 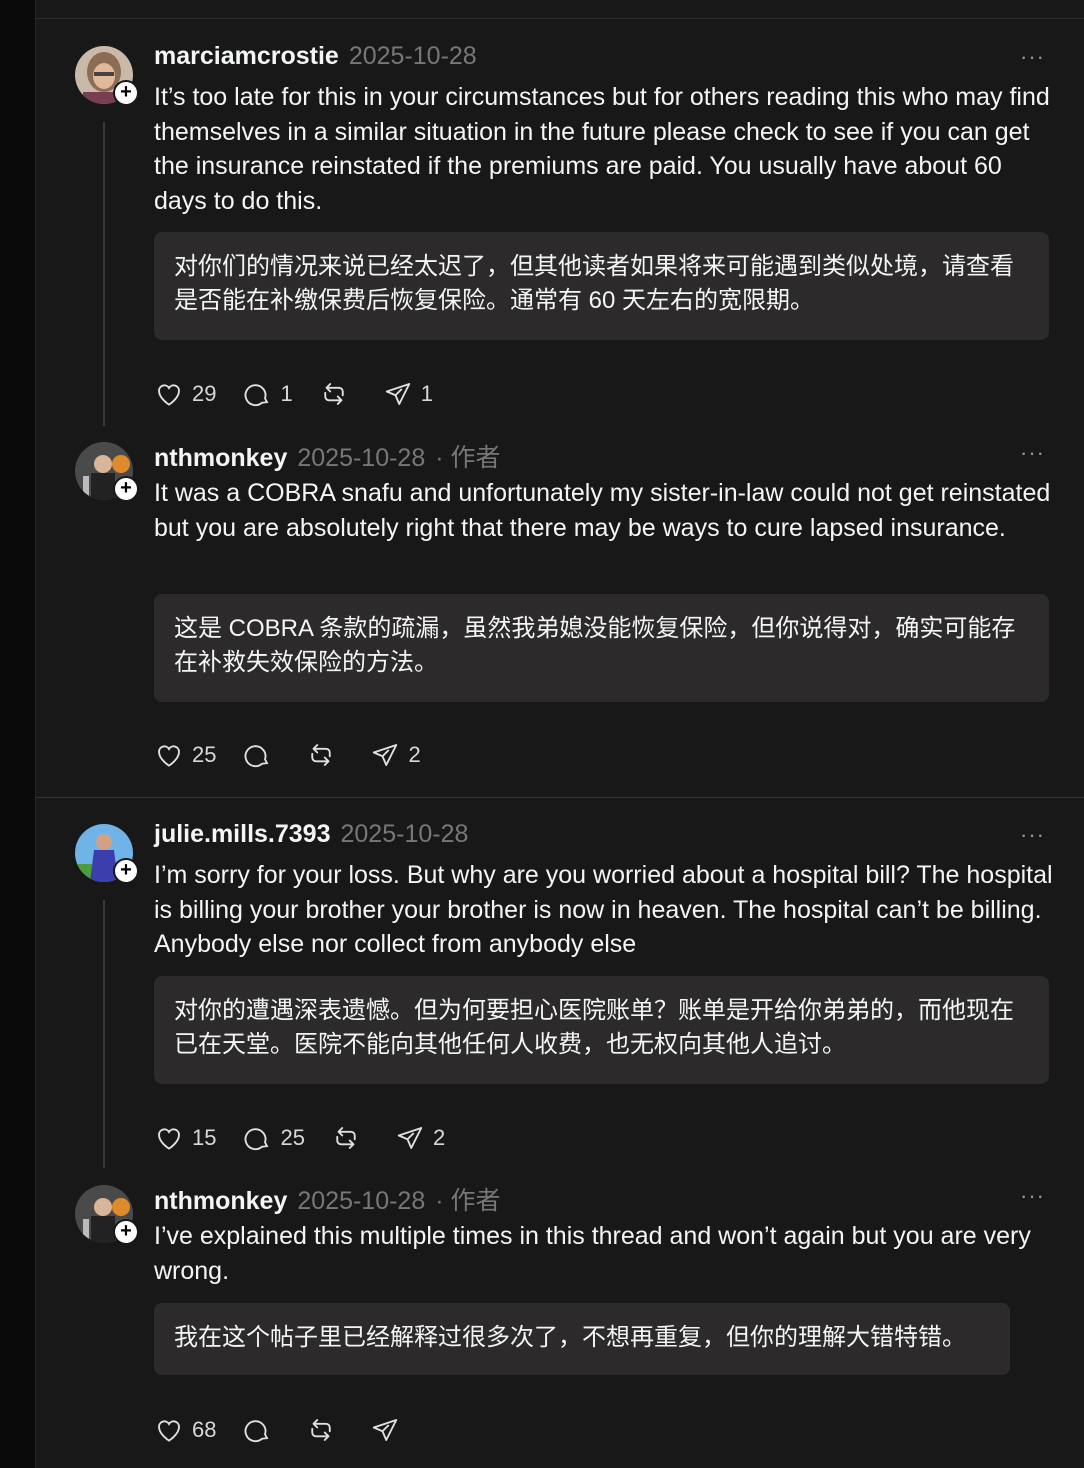 I want to click on thread-divider, so click(x=560, y=797).